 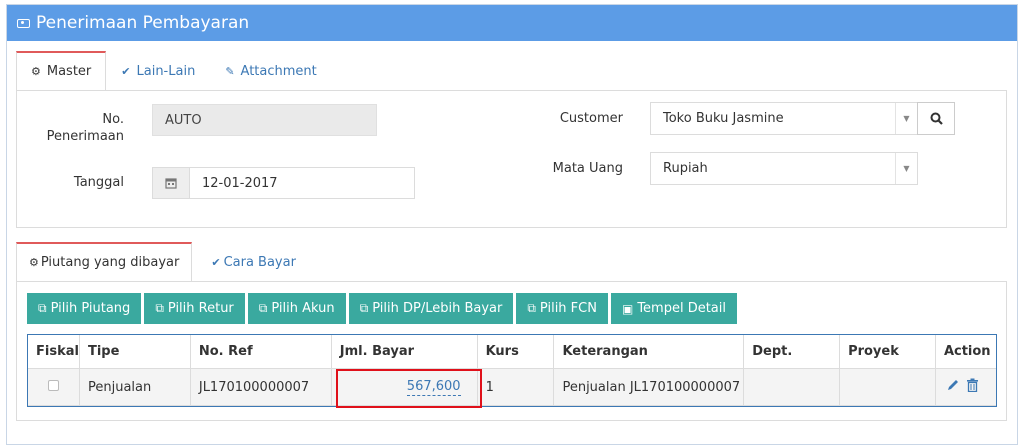 I want to click on highlight-box, so click(x=409, y=388).